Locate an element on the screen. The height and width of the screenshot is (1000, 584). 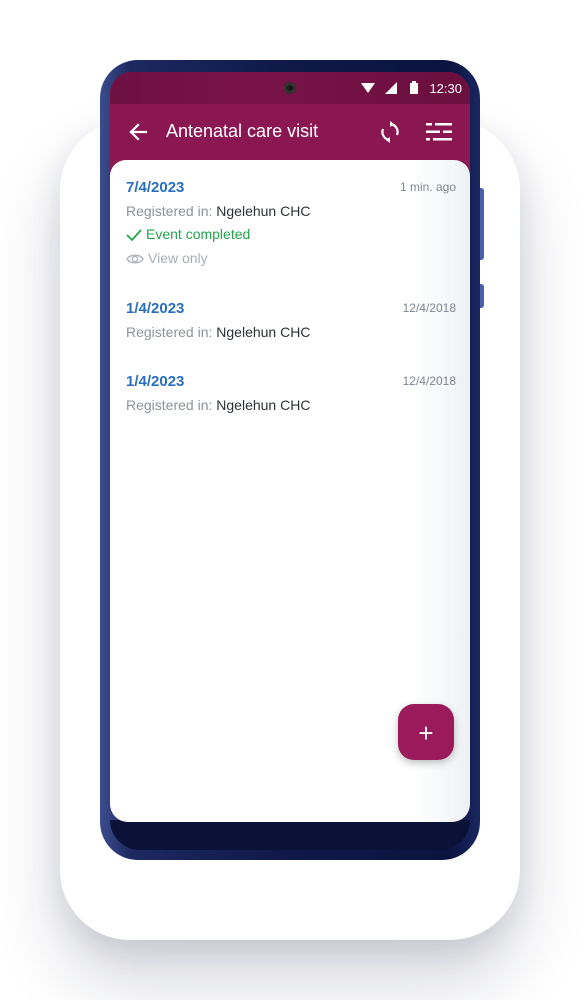
event-time: 1 min. ago is located at coordinates (427, 187).